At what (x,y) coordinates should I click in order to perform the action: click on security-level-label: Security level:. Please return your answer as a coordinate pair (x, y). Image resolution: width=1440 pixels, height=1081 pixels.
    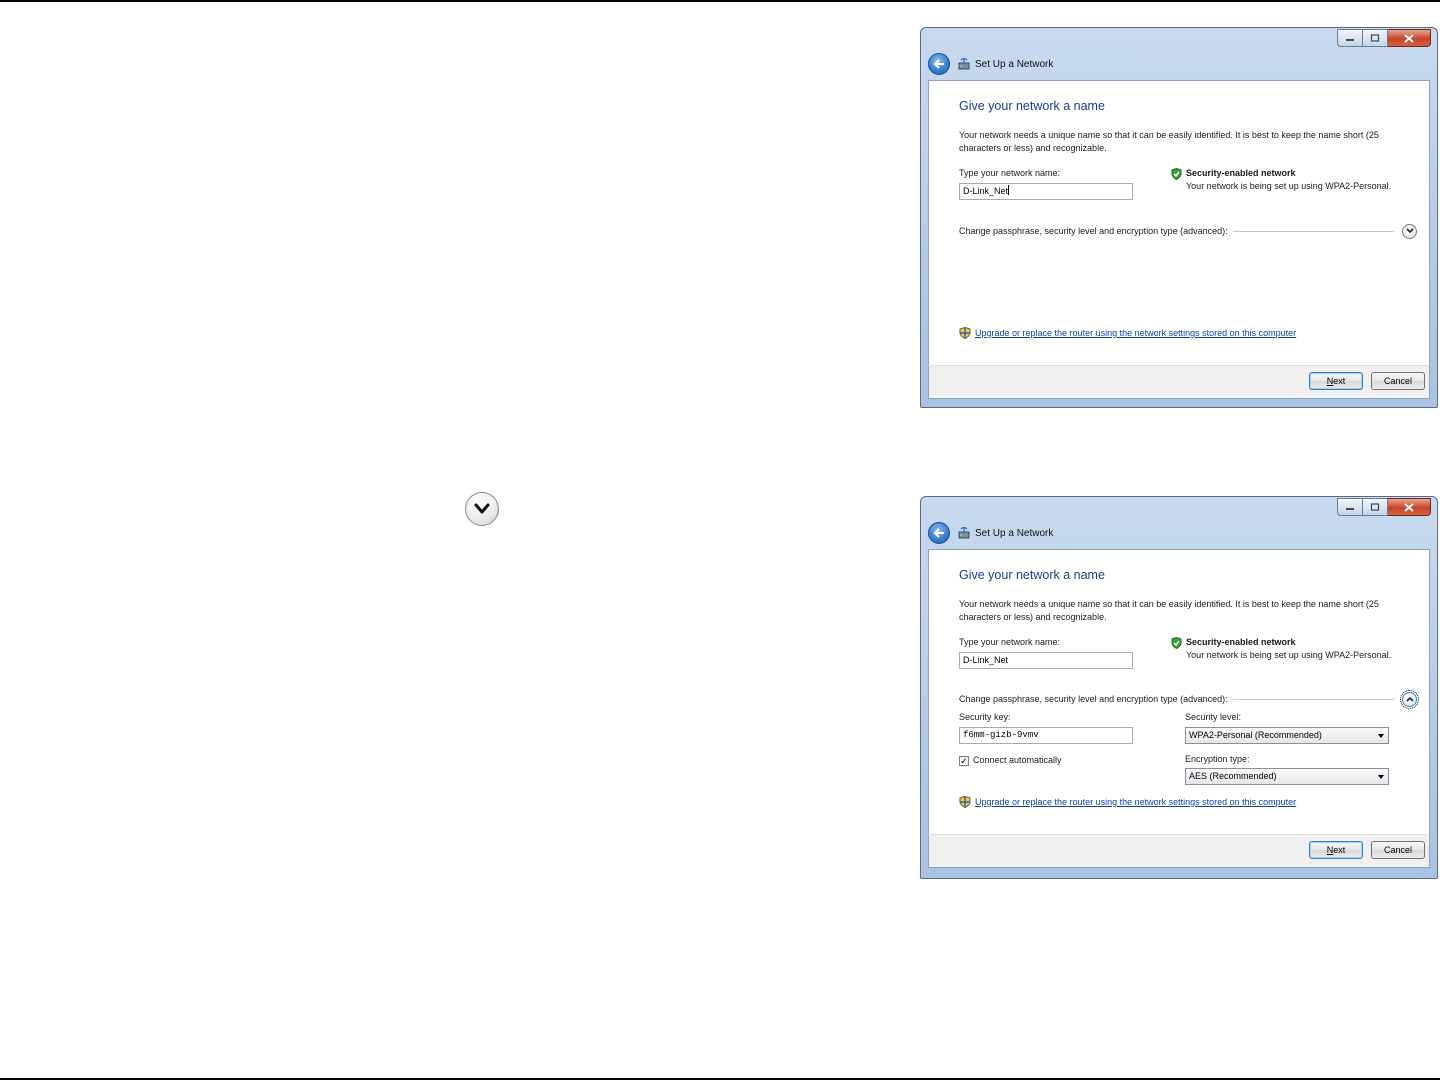
    Looking at the image, I should click on (1213, 717).